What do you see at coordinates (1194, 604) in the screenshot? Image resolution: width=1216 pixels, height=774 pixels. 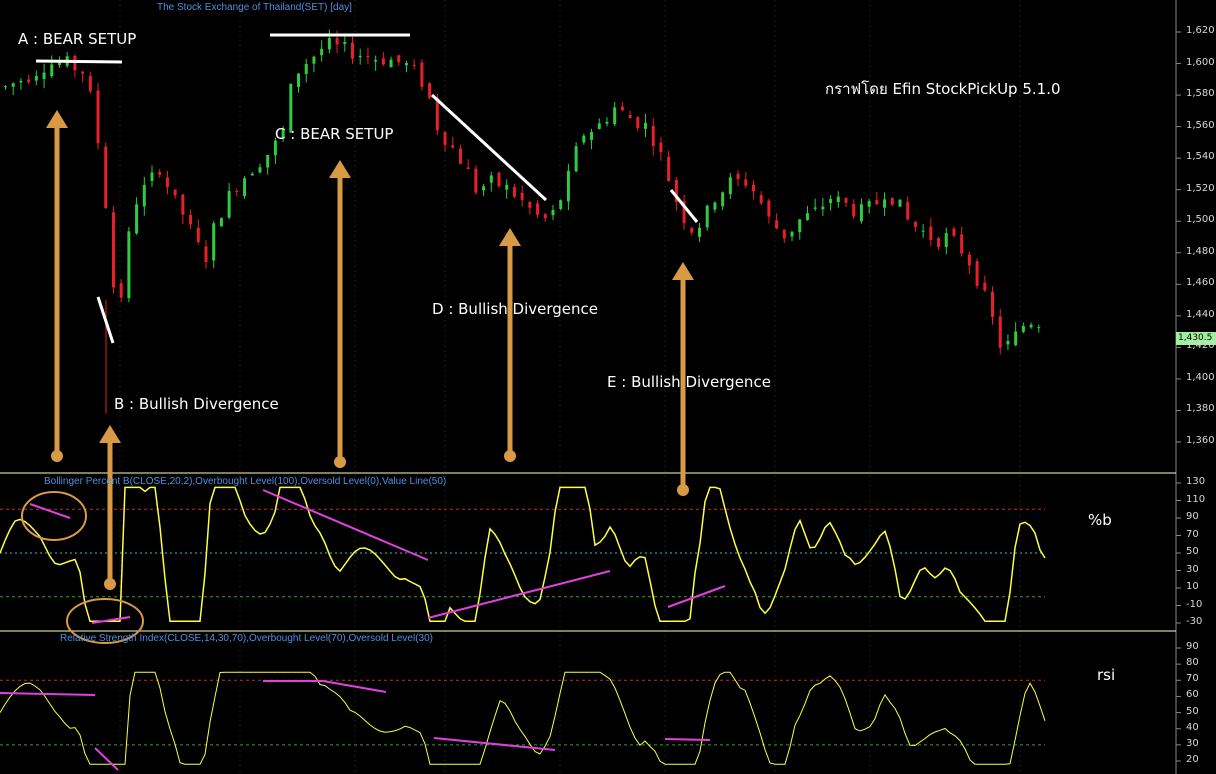 I see `percent-b-tick-label: -10` at bounding box center [1194, 604].